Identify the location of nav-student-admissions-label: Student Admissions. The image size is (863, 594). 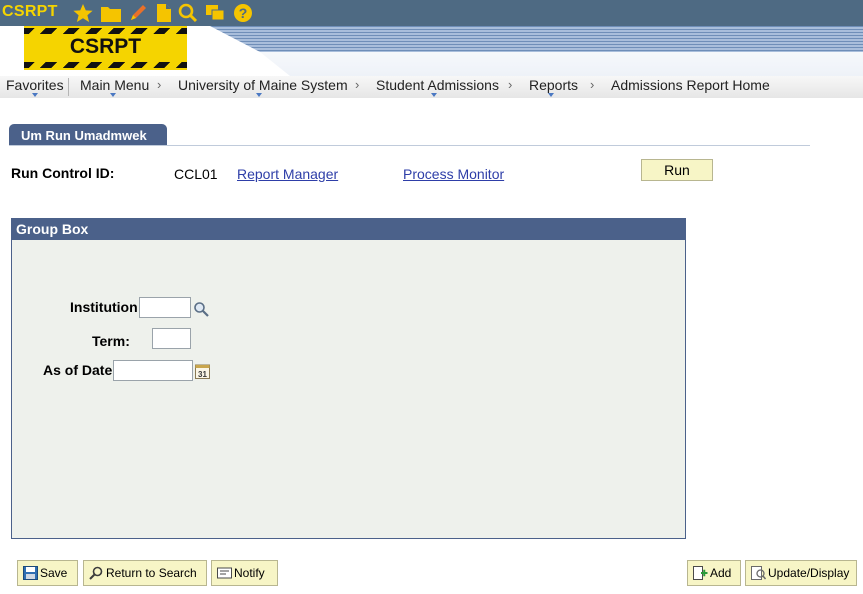
(437, 85).